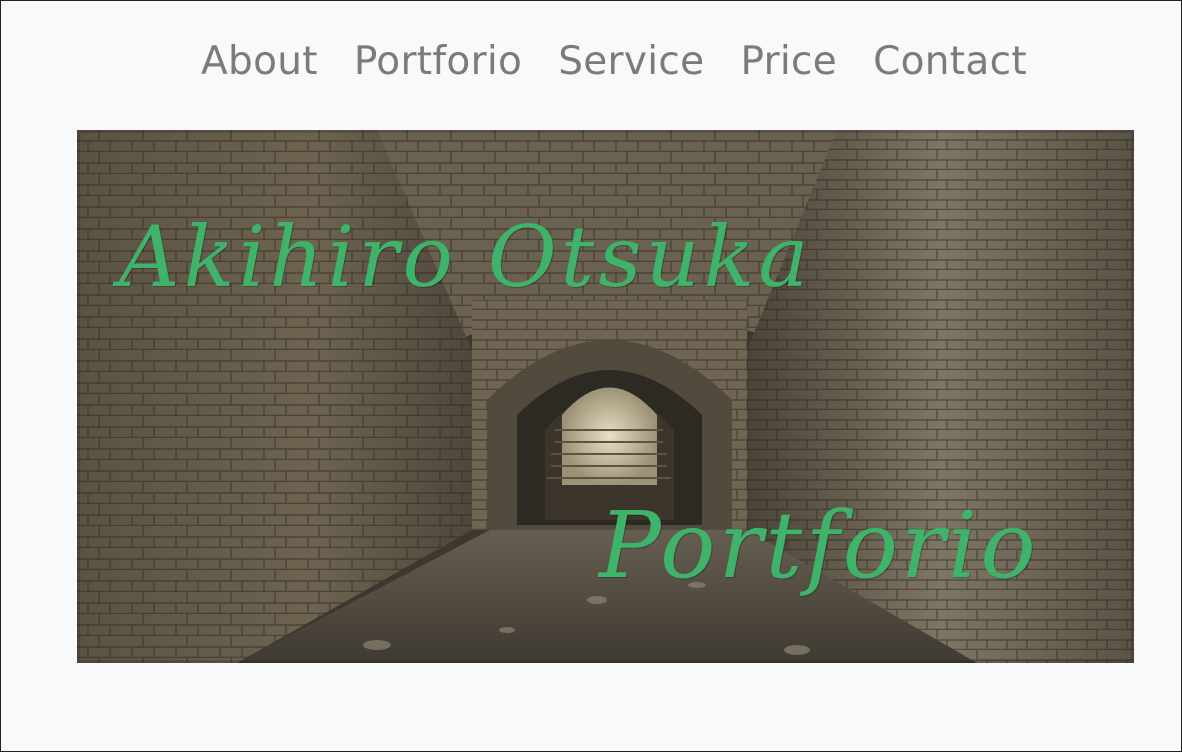  I want to click on nav-item-about: About, so click(259, 62).